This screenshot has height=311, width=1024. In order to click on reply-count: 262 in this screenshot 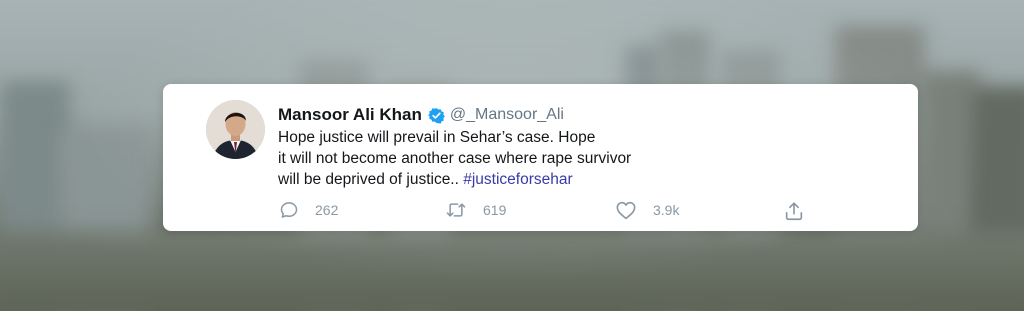, I will do `click(327, 210)`.